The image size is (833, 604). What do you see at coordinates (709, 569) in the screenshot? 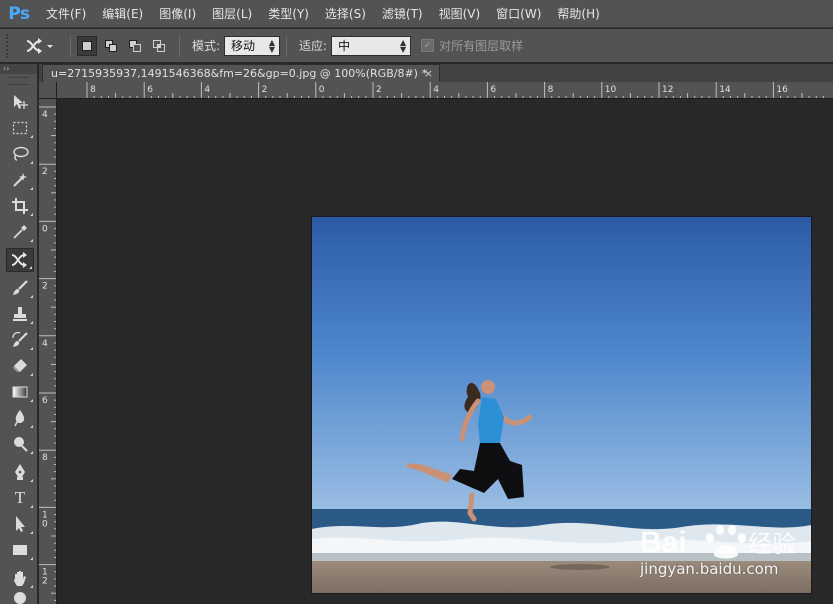
I see `watermark-url: jingyan.baidu.com` at bounding box center [709, 569].